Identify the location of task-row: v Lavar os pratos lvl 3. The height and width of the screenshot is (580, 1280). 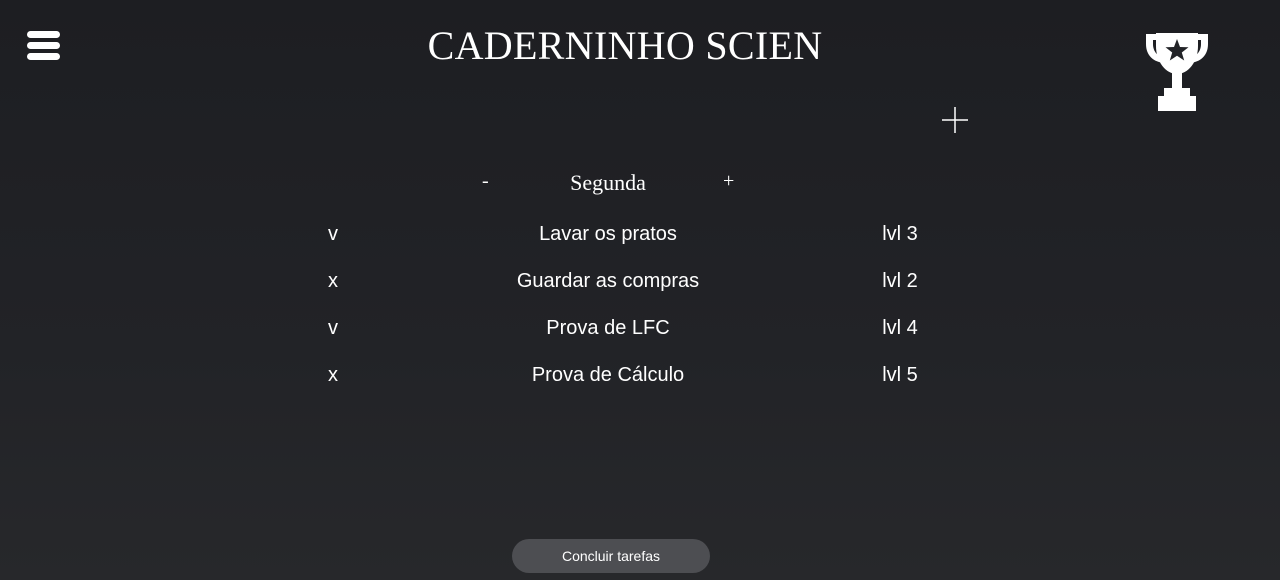
(640, 243).